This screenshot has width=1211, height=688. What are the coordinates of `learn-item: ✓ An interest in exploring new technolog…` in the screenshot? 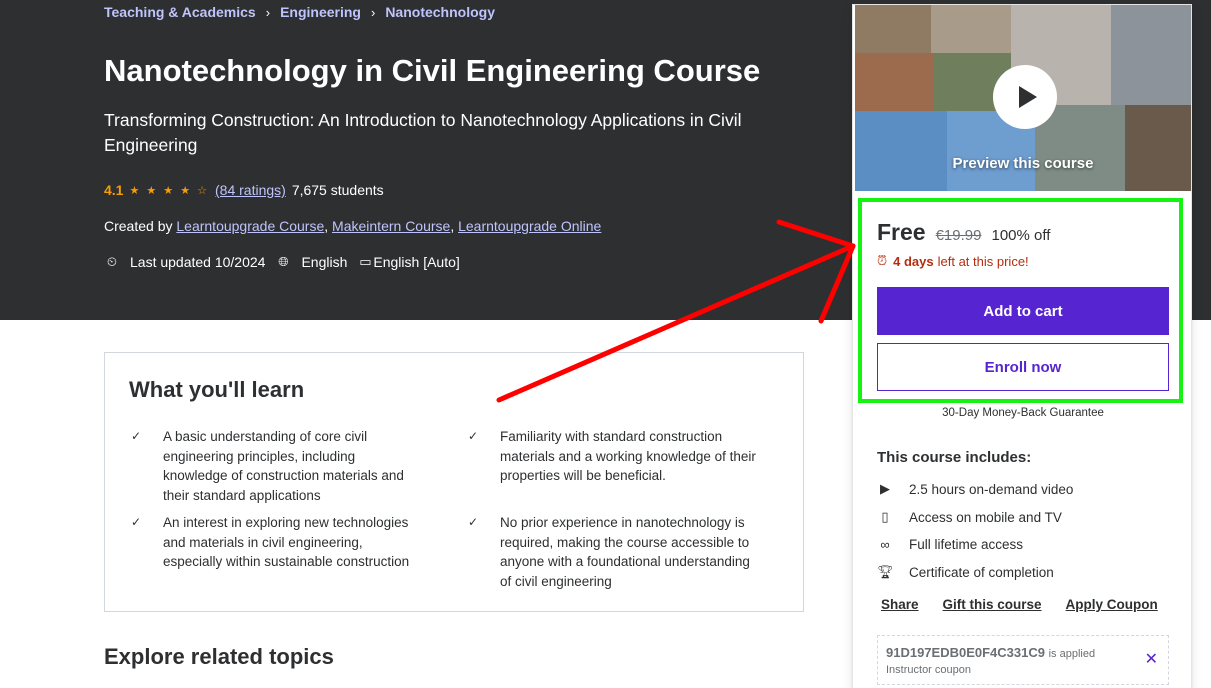 It's located at (276, 542).